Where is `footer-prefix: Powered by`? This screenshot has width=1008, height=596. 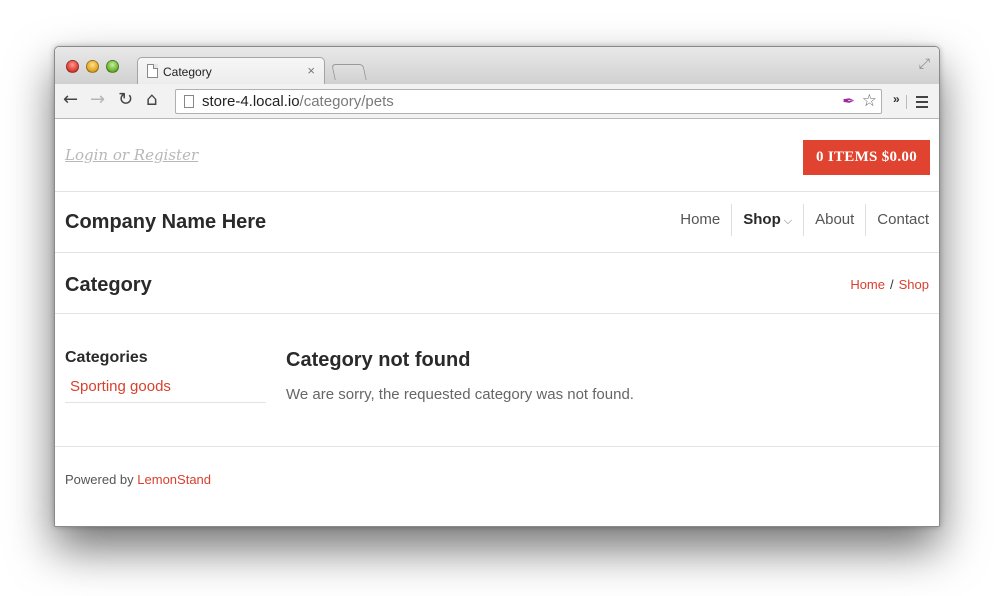 footer-prefix: Powered by is located at coordinates (99, 479).